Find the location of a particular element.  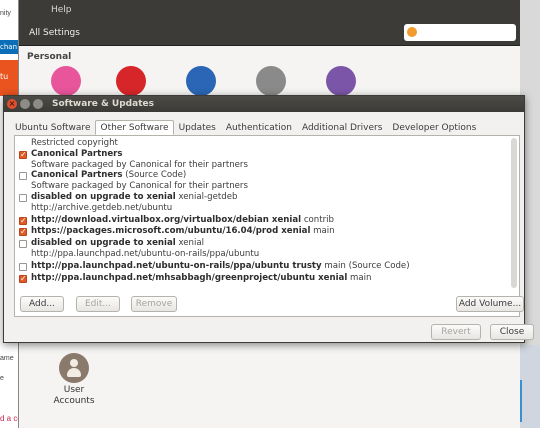

bg-orange-block: tu is located at coordinates (9, 78).